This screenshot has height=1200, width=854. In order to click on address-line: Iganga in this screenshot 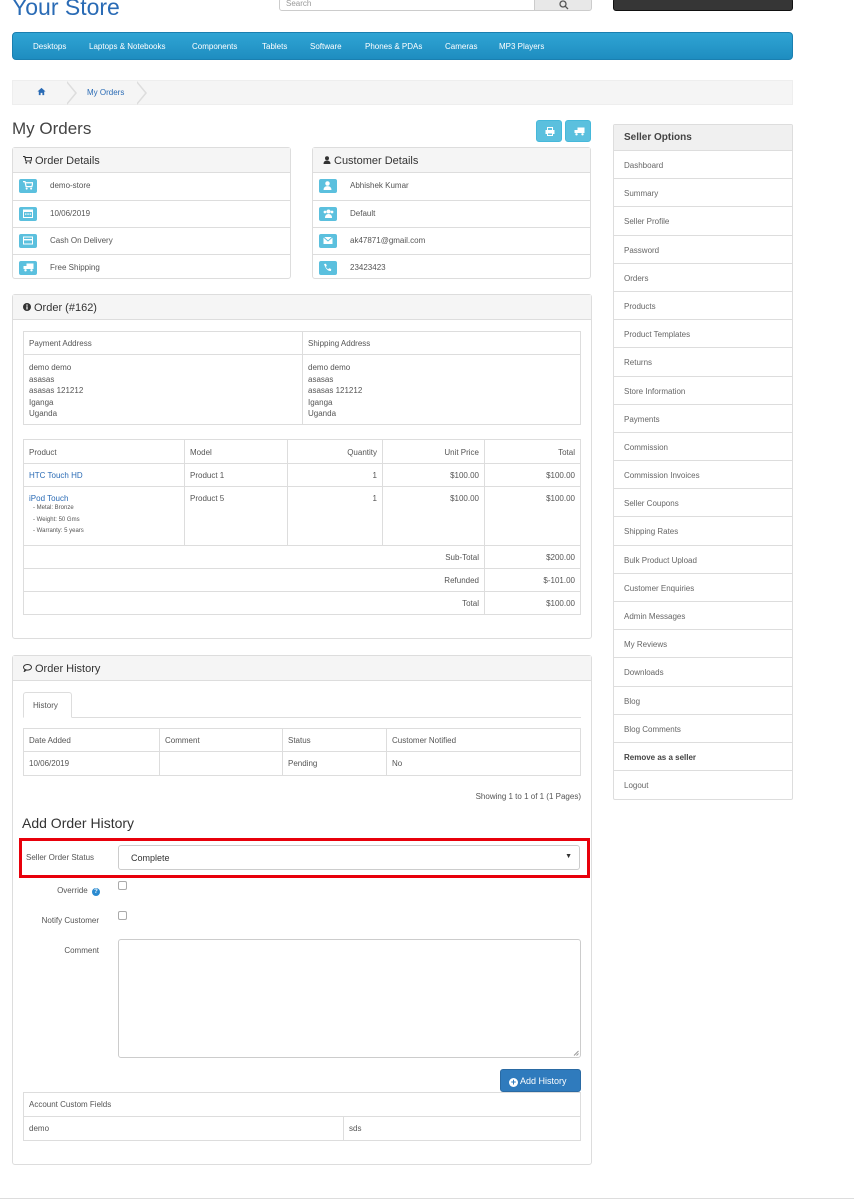, I will do `click(41, 402)`.